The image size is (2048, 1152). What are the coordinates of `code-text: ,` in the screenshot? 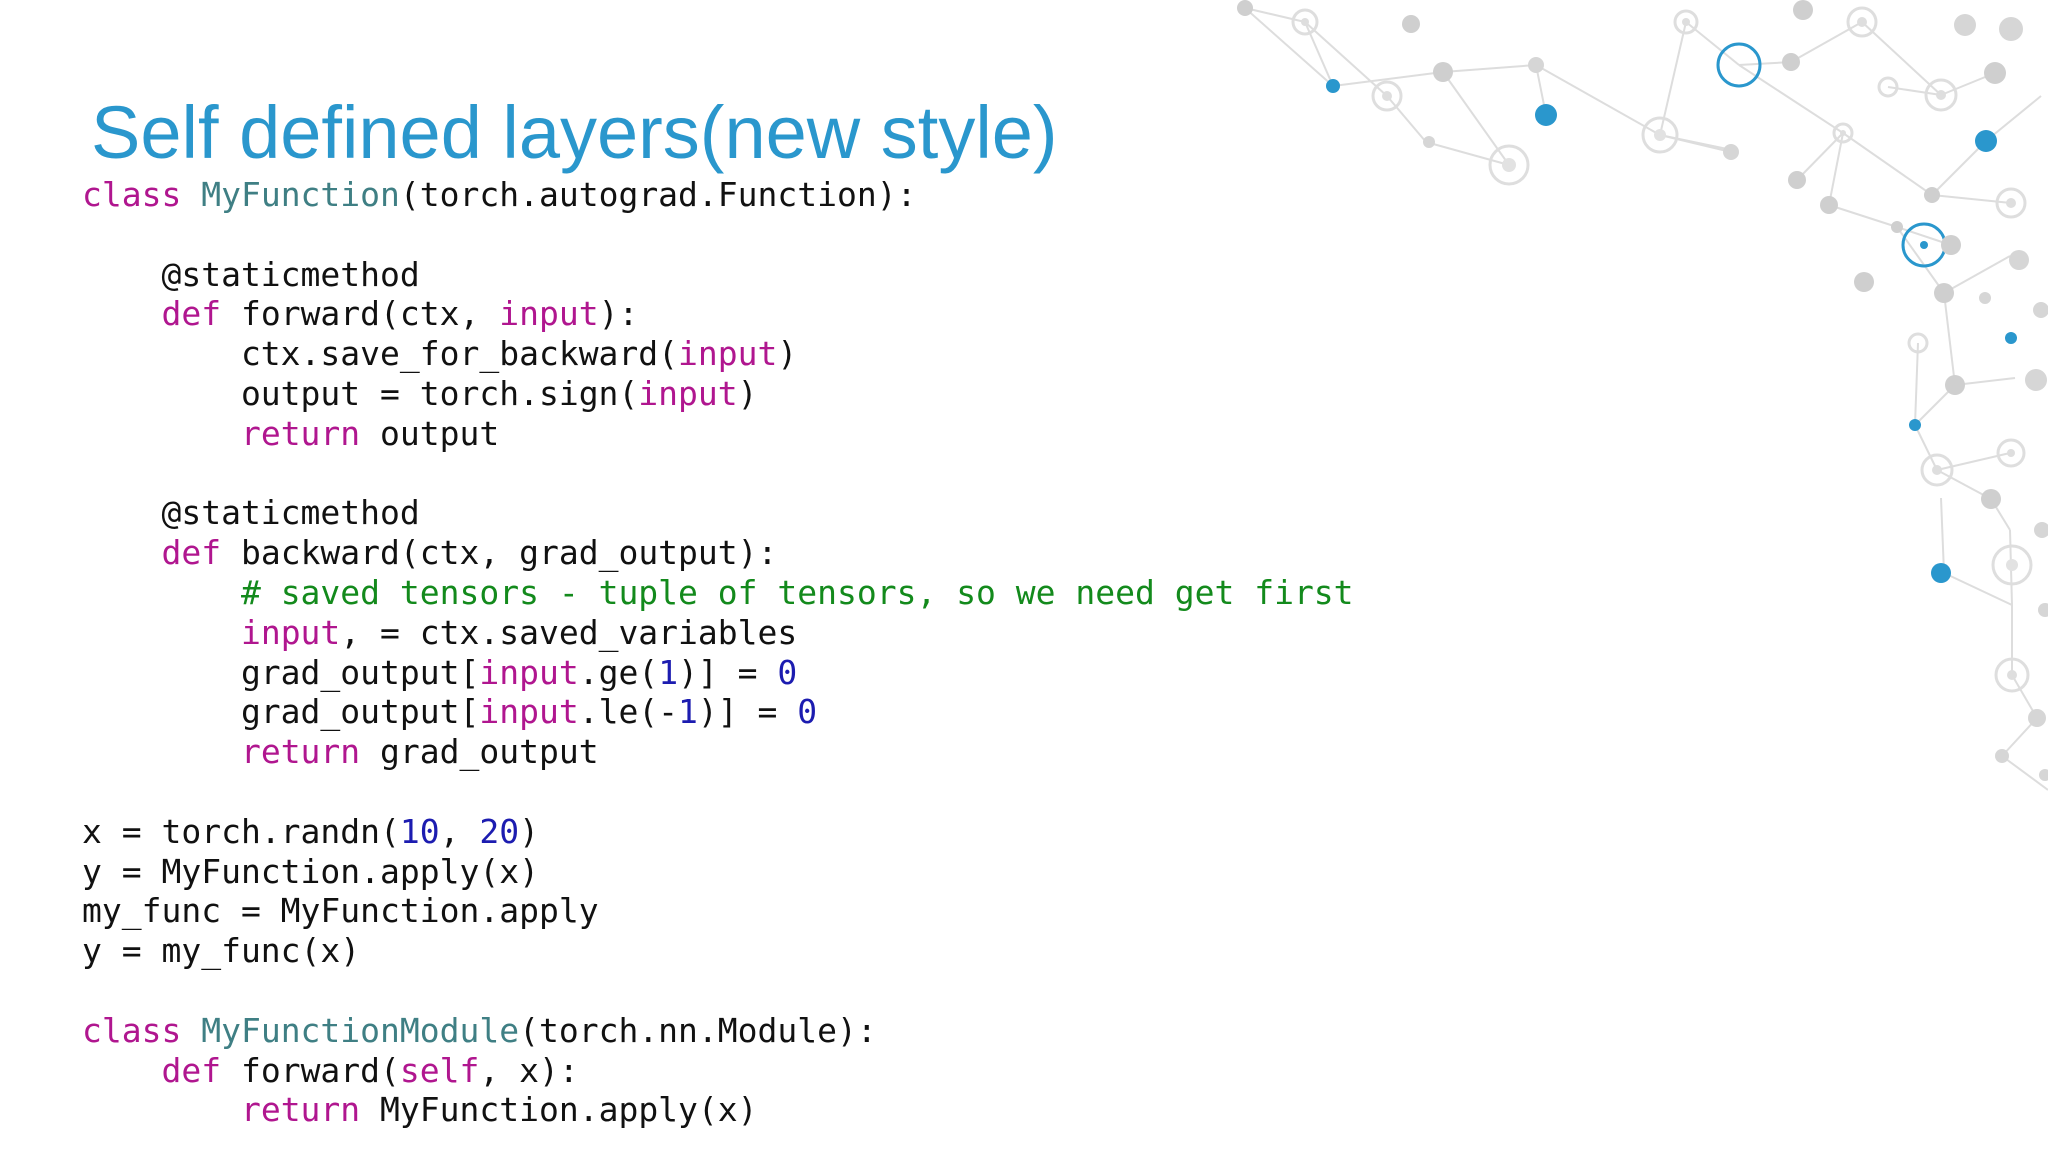 It's located at (459, 831).